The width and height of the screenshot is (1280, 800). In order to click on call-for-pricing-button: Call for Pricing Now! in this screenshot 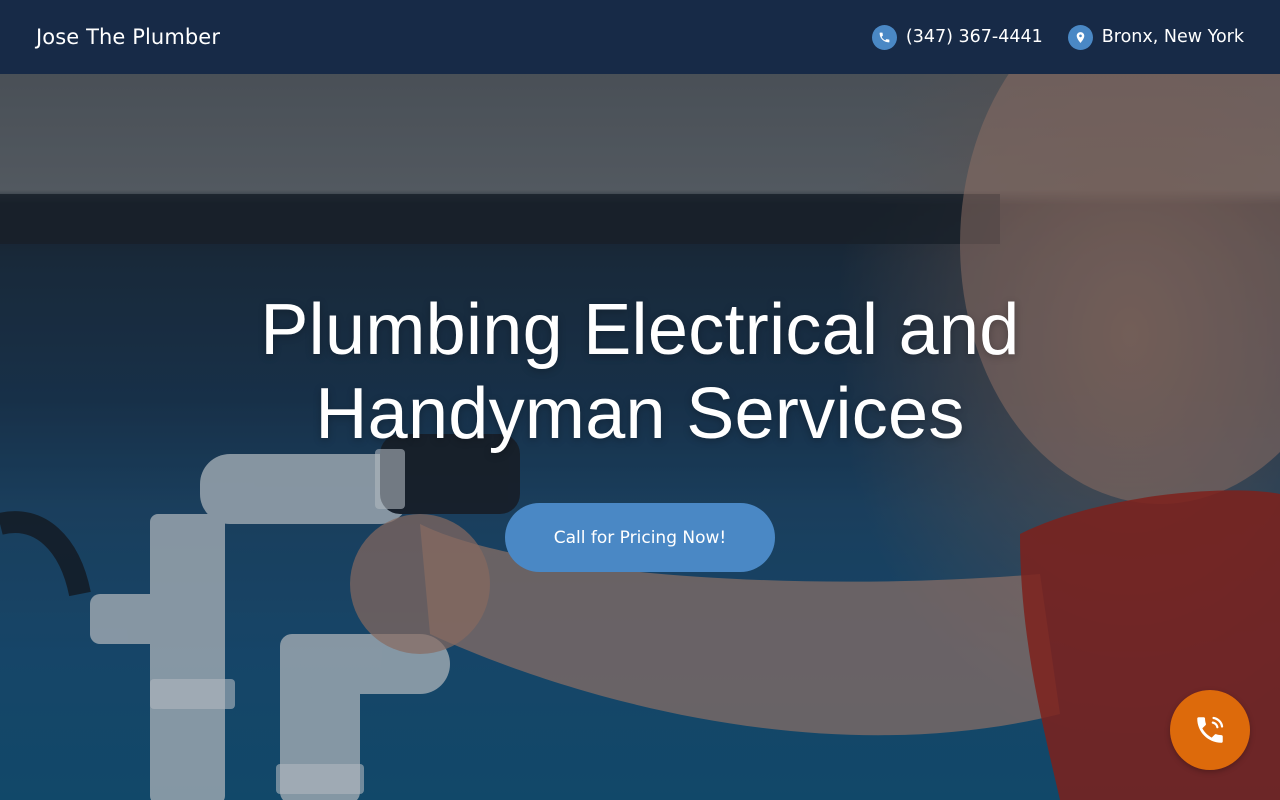, I will do `click(640, 537)`.